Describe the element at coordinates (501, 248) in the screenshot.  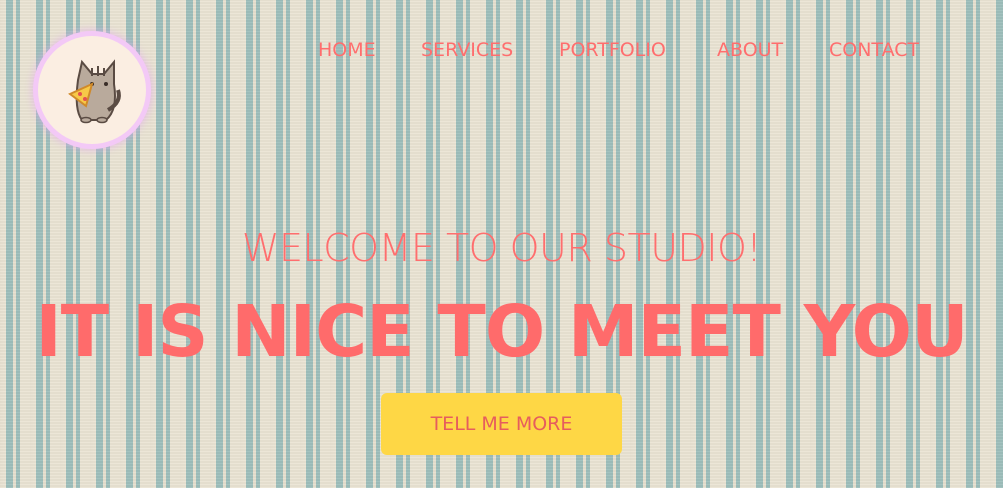
I see `hero-subtitle: WELCOME TO OUR STUDIO!` at that location.